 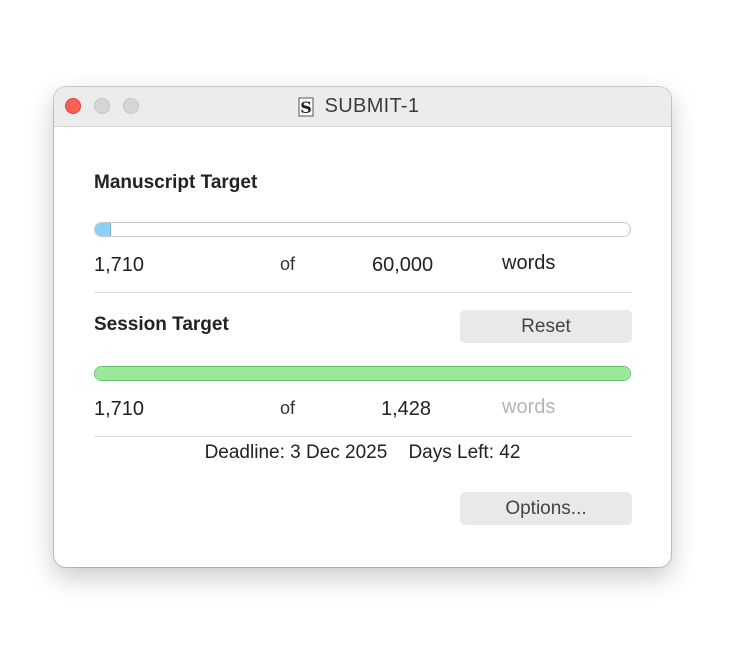 What do you see at coordinates (402, 265) in the screenshot?
I see `manuscript-target-count: 60,000` at bounding box center [402, 265].